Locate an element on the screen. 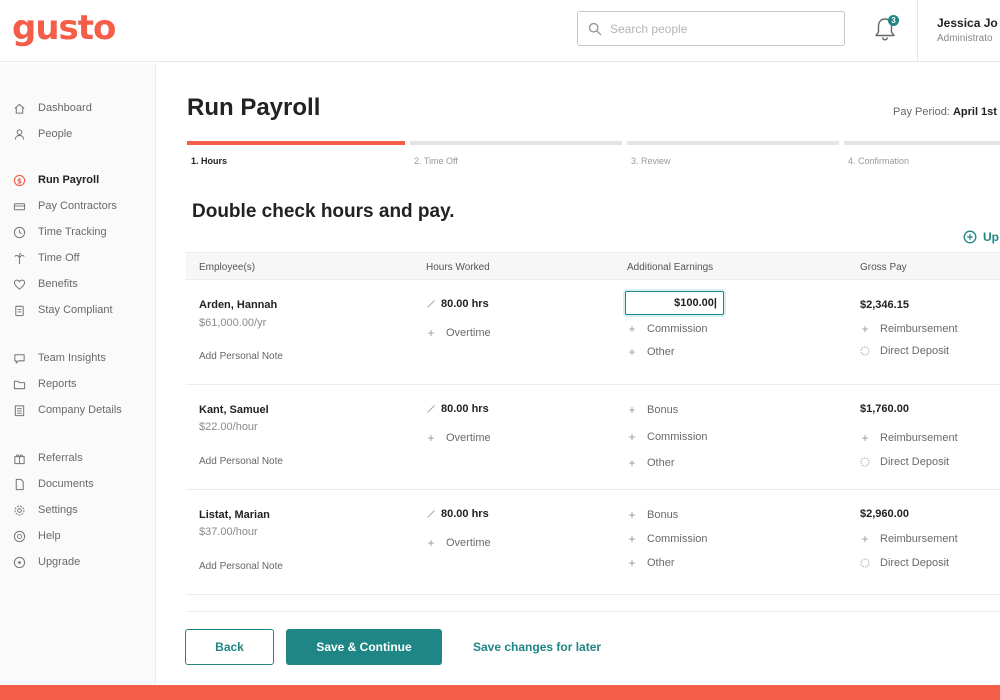 The height and width of the screenshot is (700, 1000). sidebar-item-documents: Documents is located at coordinates (53, 484).